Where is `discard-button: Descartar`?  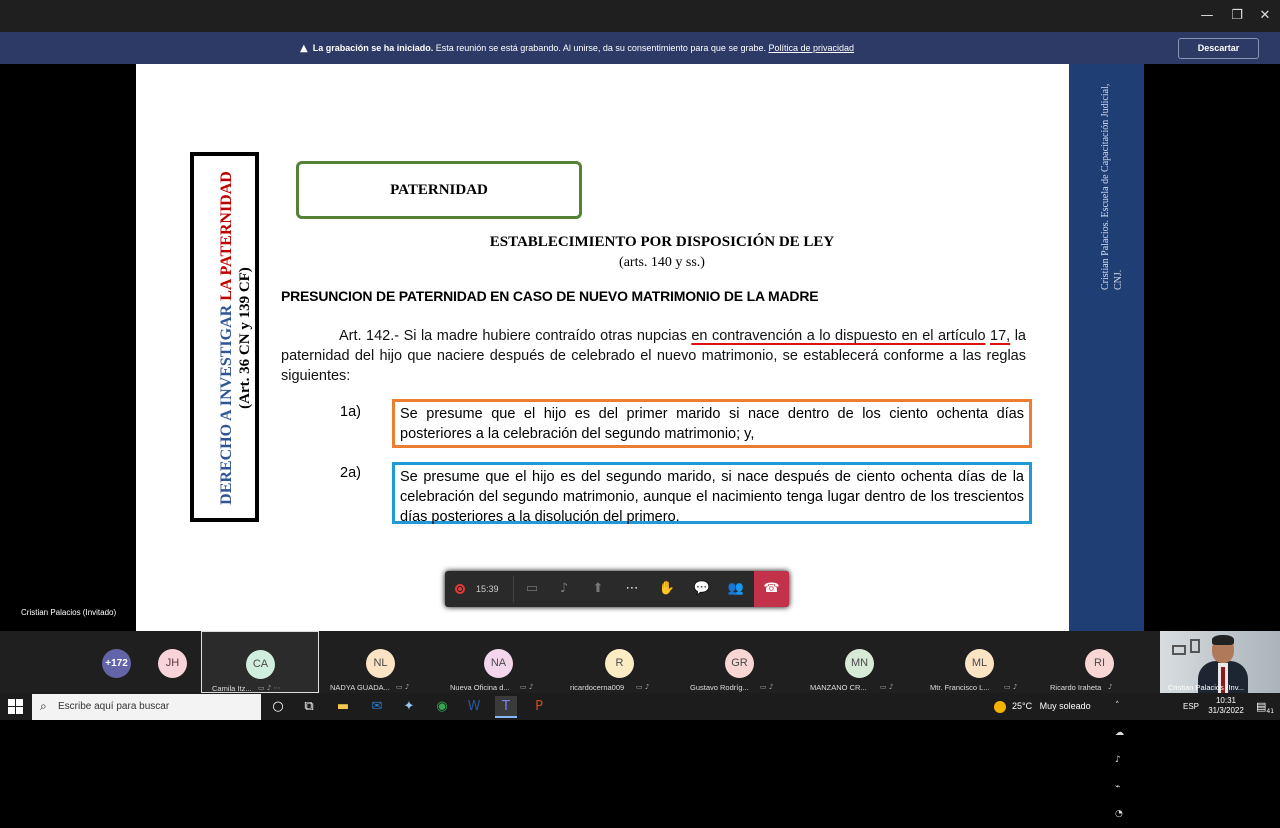
discard-button: Descartar is located at coordinates (1218, 48).